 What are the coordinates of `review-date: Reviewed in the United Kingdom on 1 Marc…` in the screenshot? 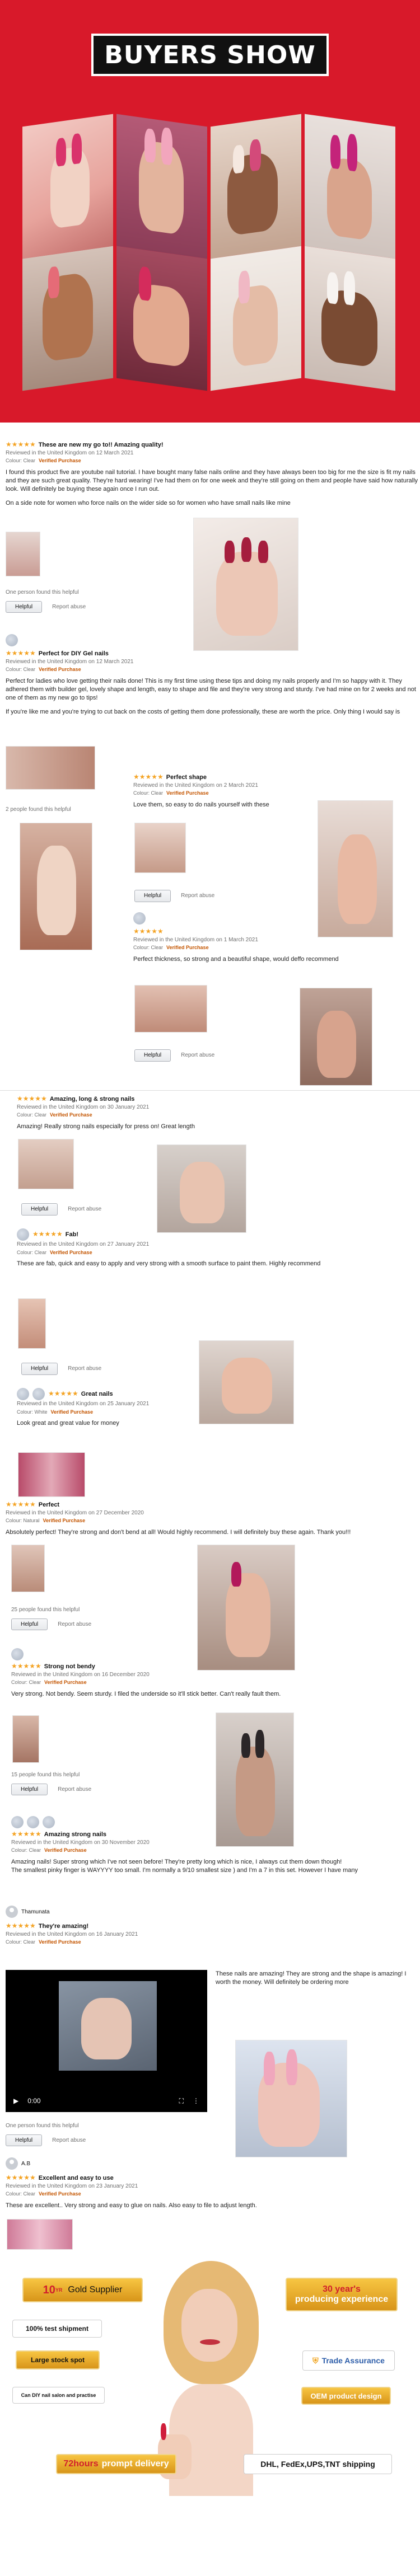 It's located at (196, 939).